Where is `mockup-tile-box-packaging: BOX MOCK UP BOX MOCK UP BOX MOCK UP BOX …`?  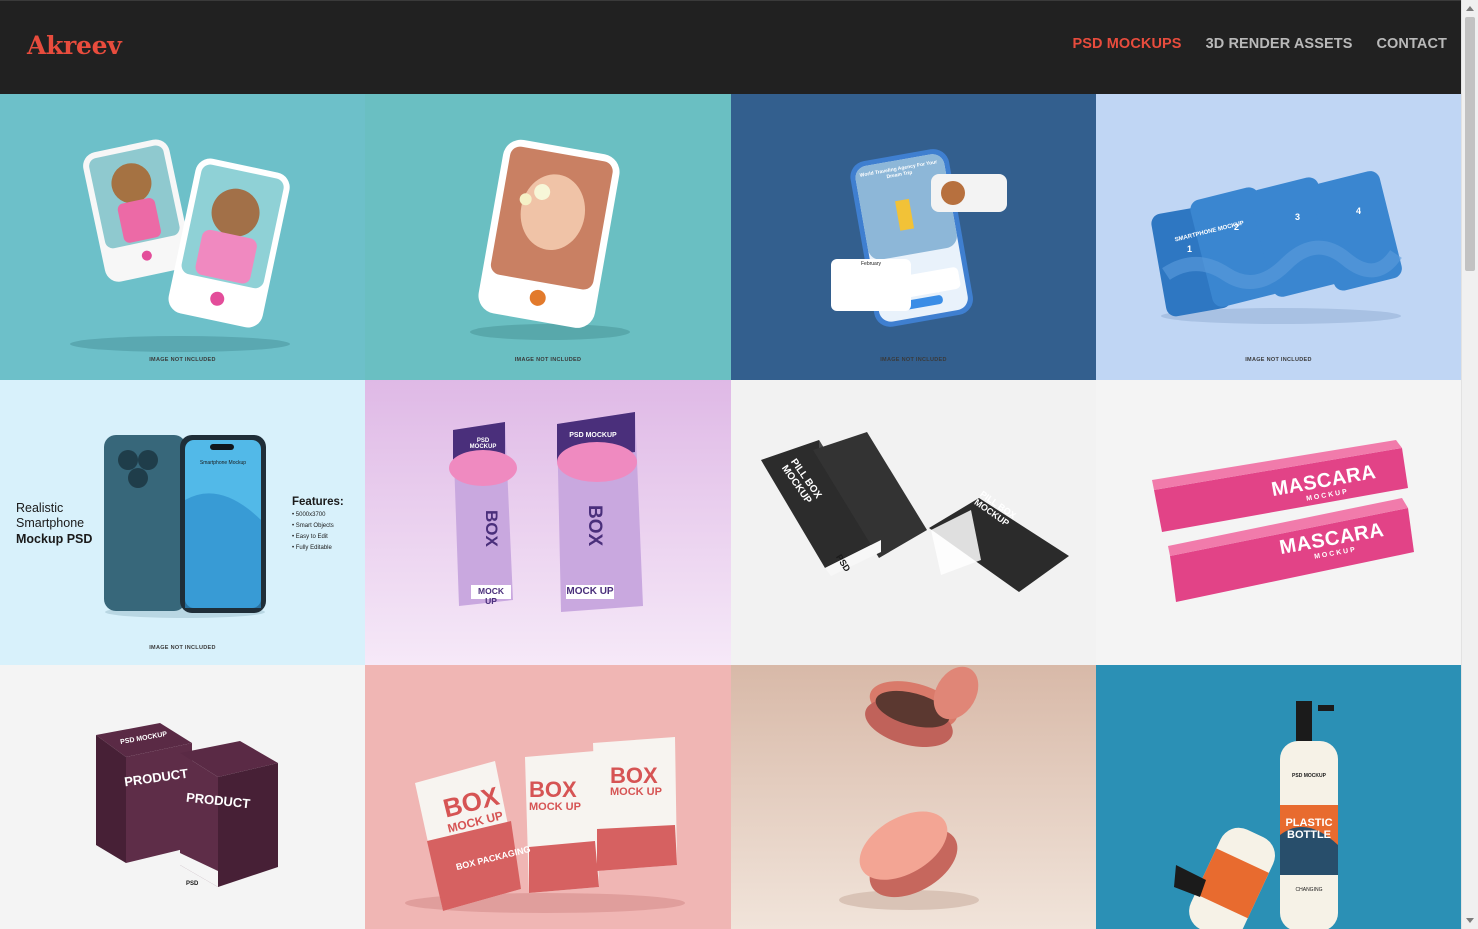
mockup-tile-box-packaging: BOX MOCK UP BOX MOCK UP BOX MOCK UP BOX … is located at coordinates (548, 797).